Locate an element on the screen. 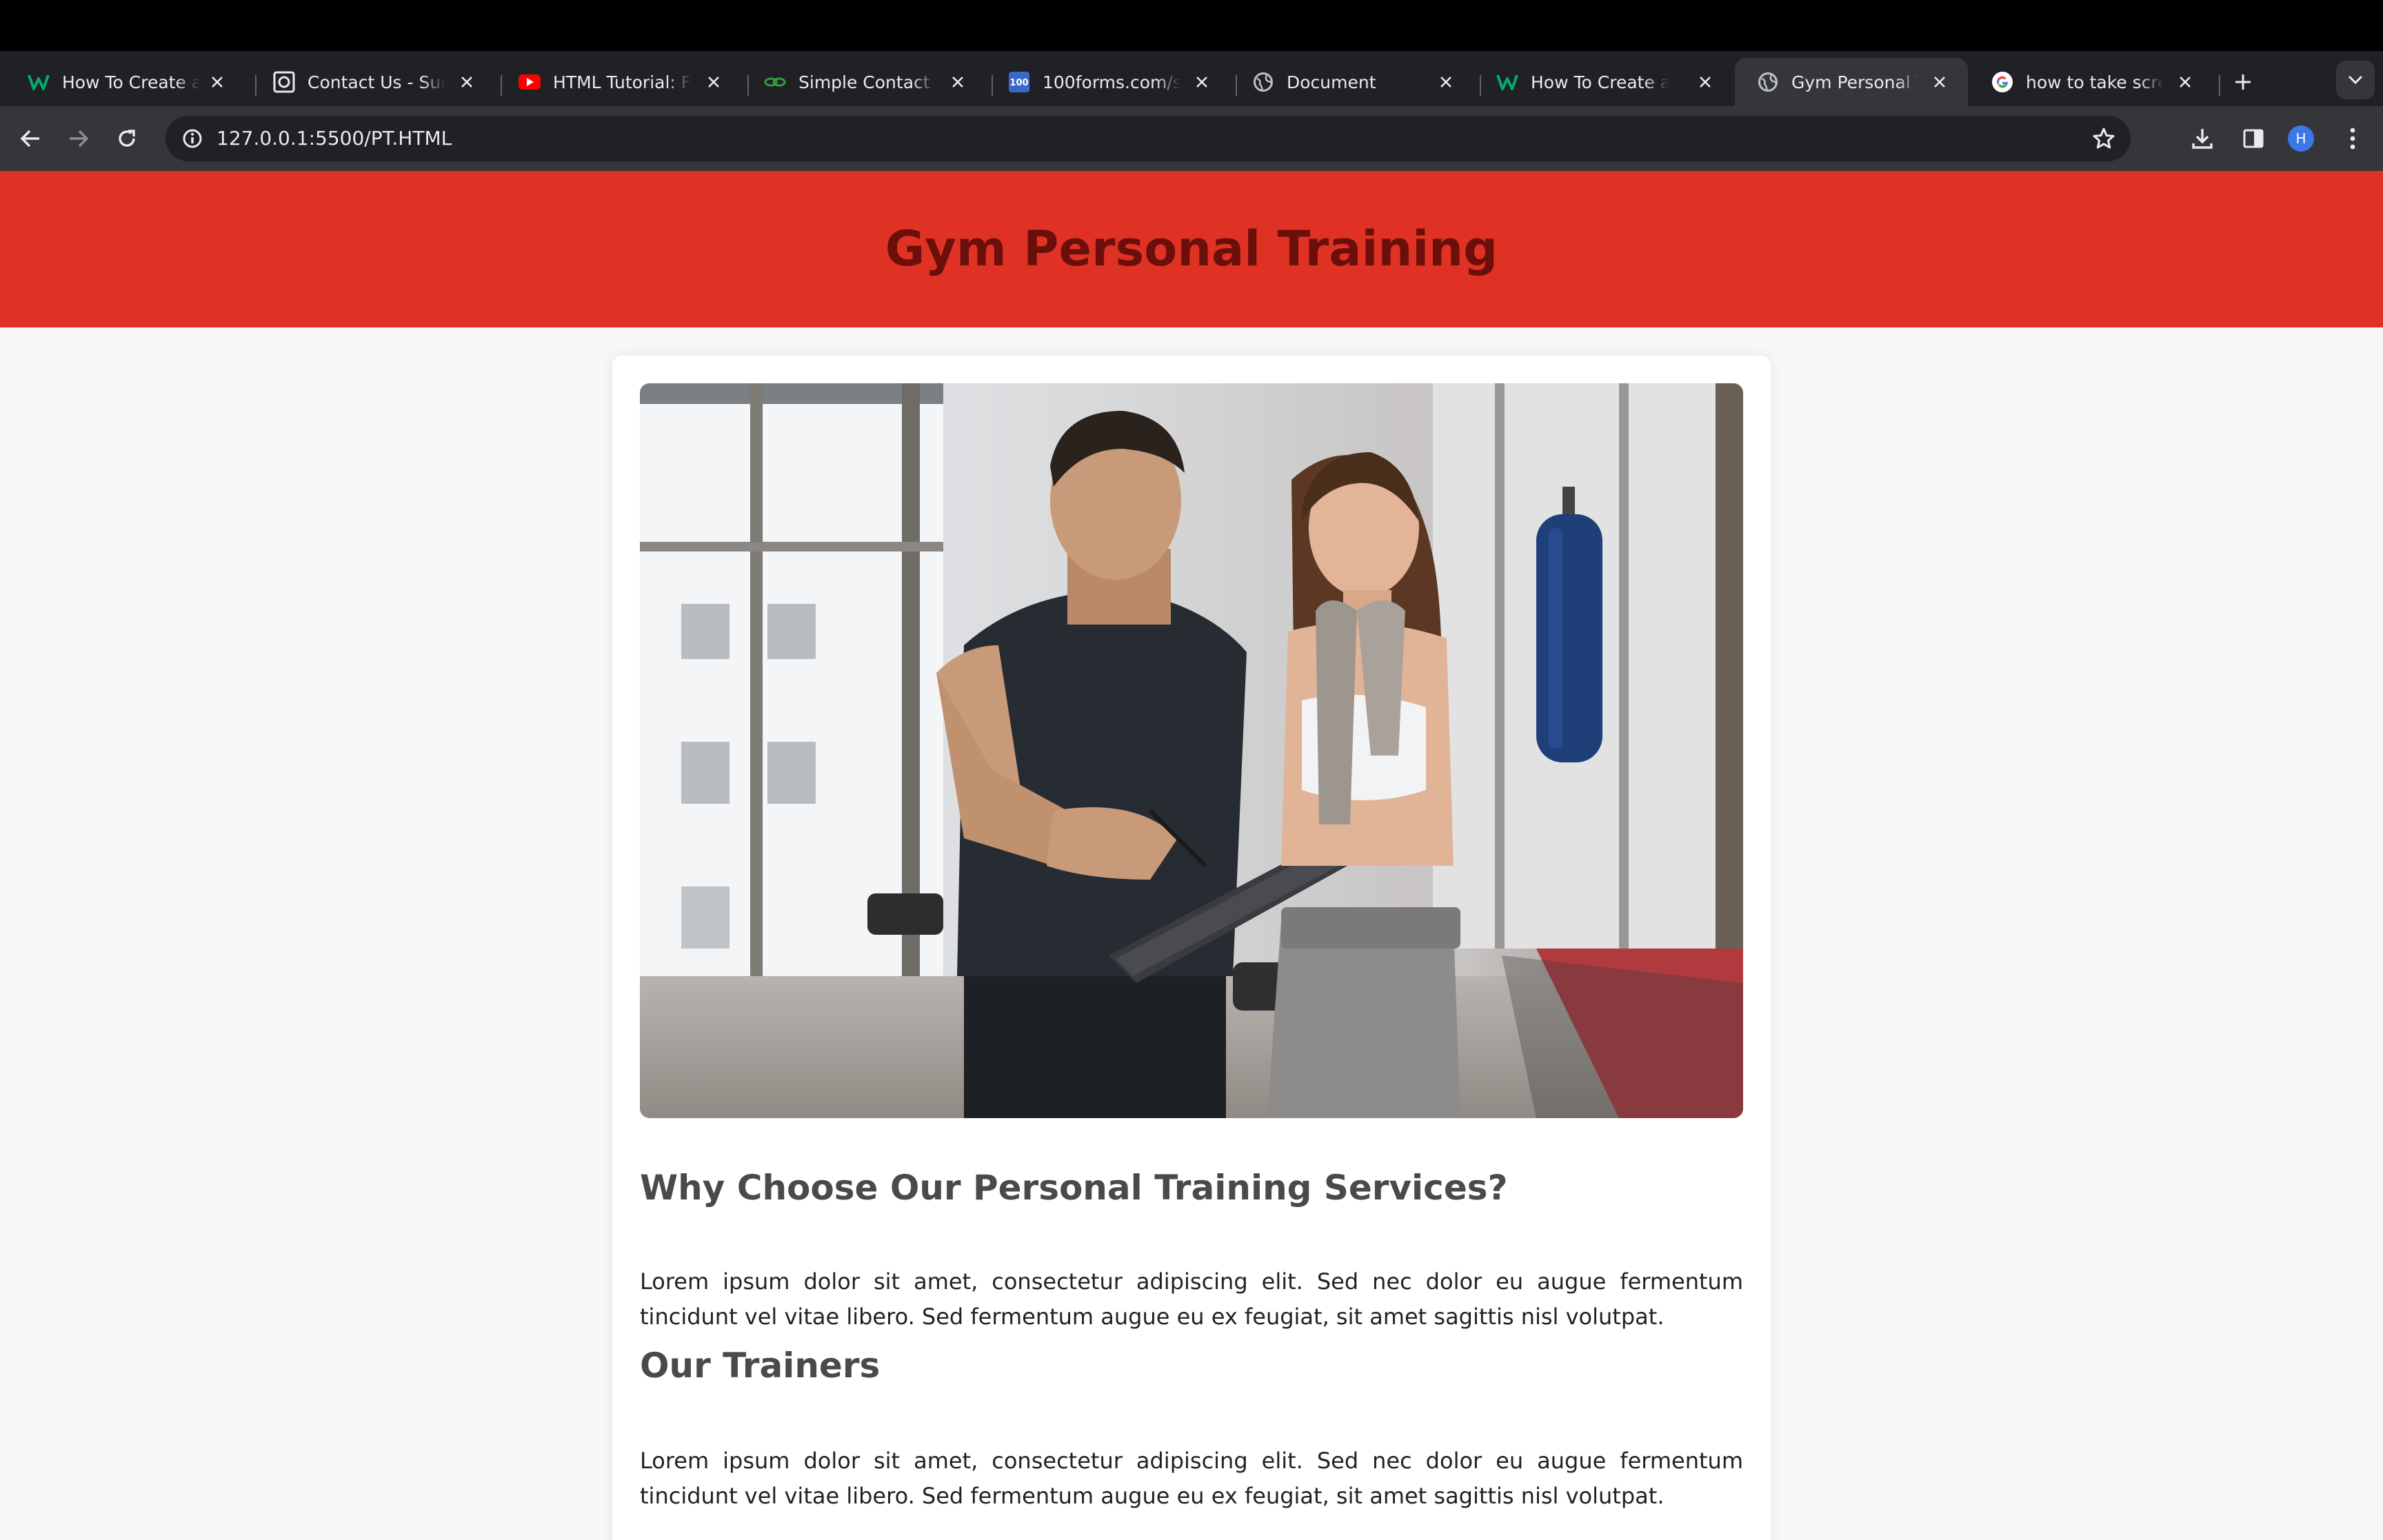 The height and width of the screenshot is (1540, 2383). arrow-right-icon is located at coordinates (79, 139).